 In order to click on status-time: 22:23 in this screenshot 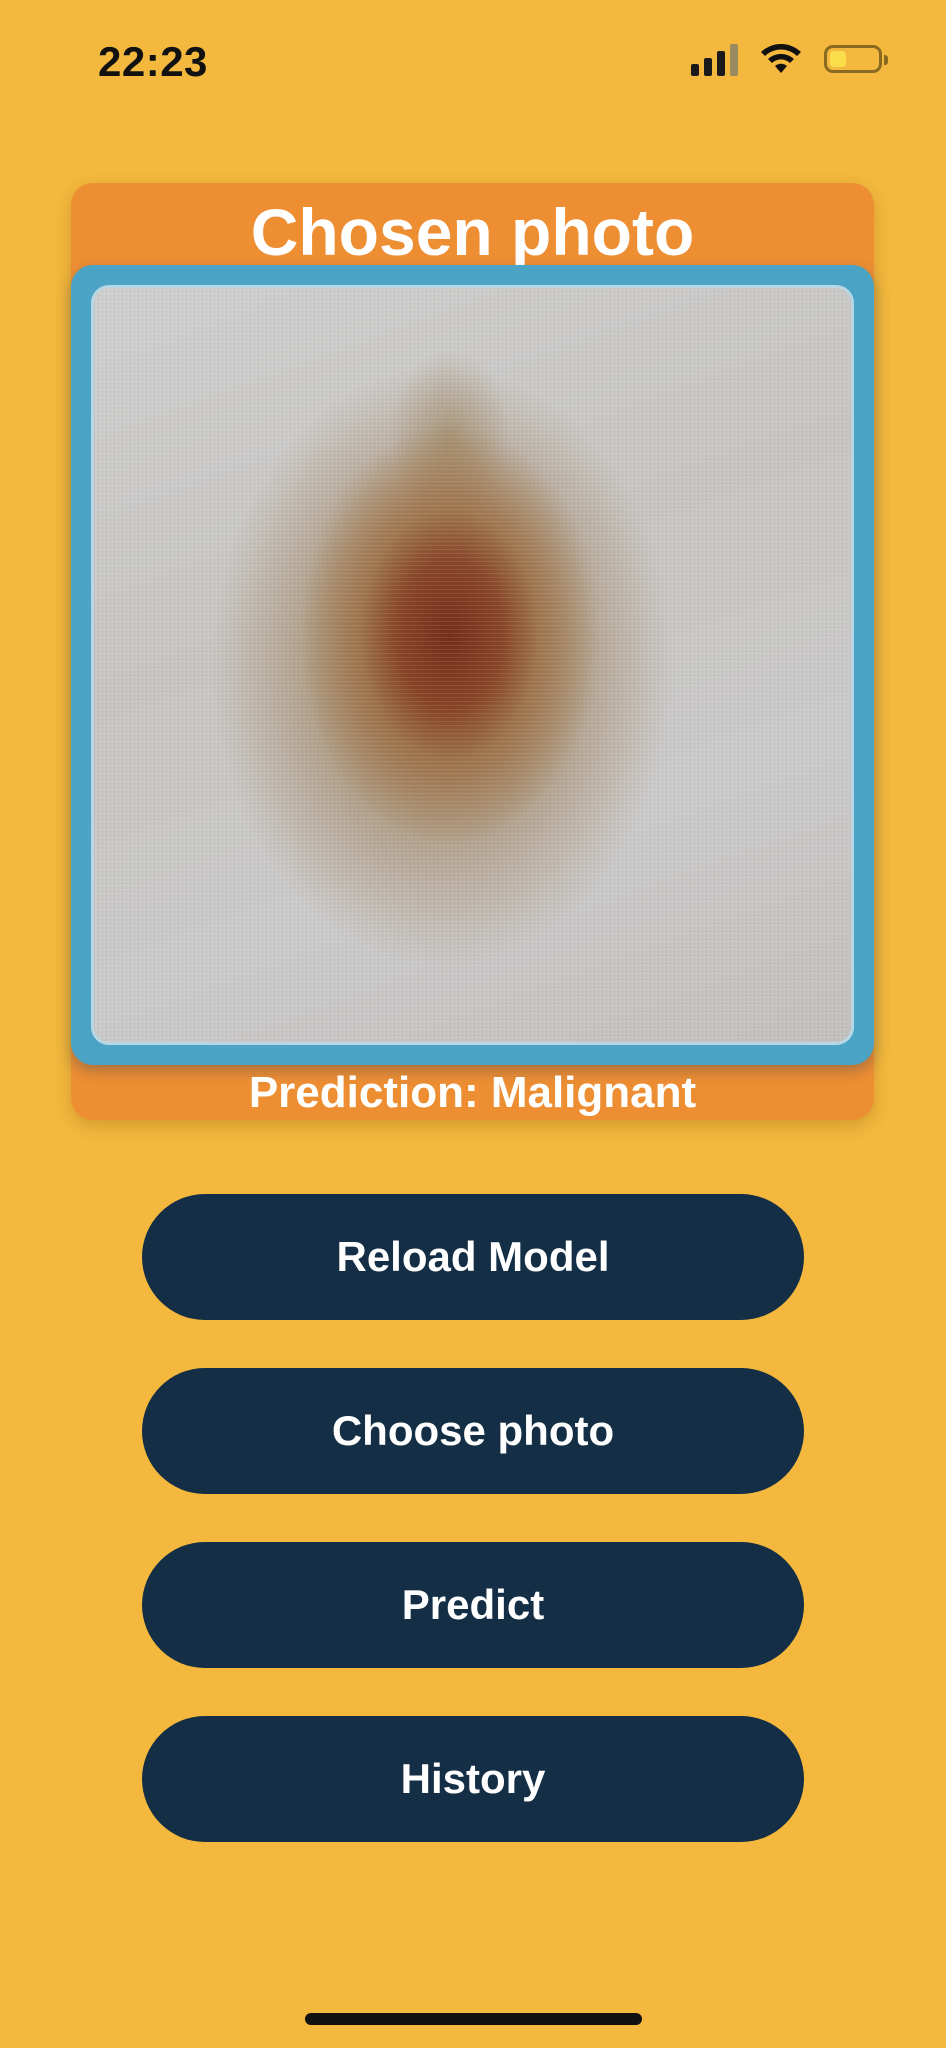, I will do `click(153, 61)`.